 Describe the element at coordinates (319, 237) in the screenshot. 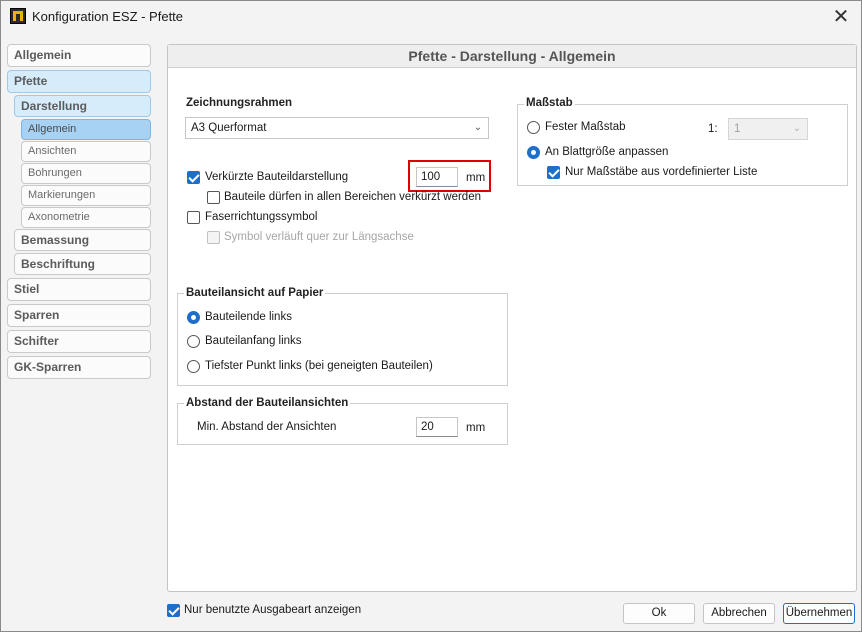

I see `quer-label: Symbol verläuft quer zur Längsachse` at that location.